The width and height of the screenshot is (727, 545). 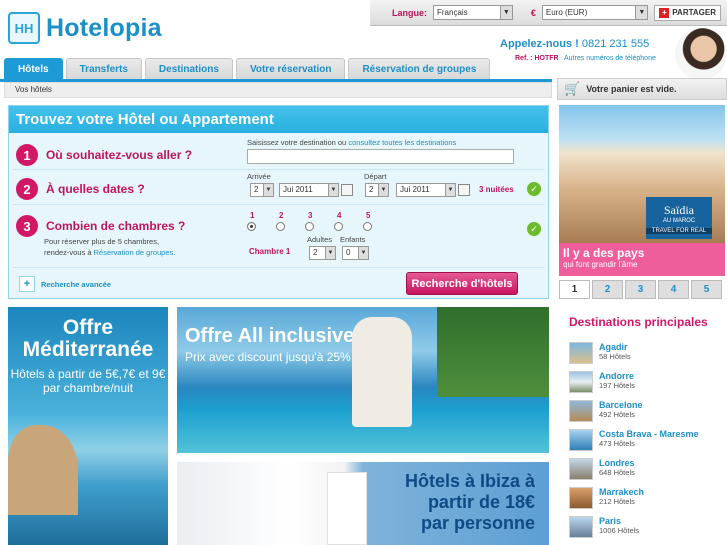 What do you see at coordinates (27, 189) in the screenshot?
I see `step-number: 2` at bounding box center [27, 189].